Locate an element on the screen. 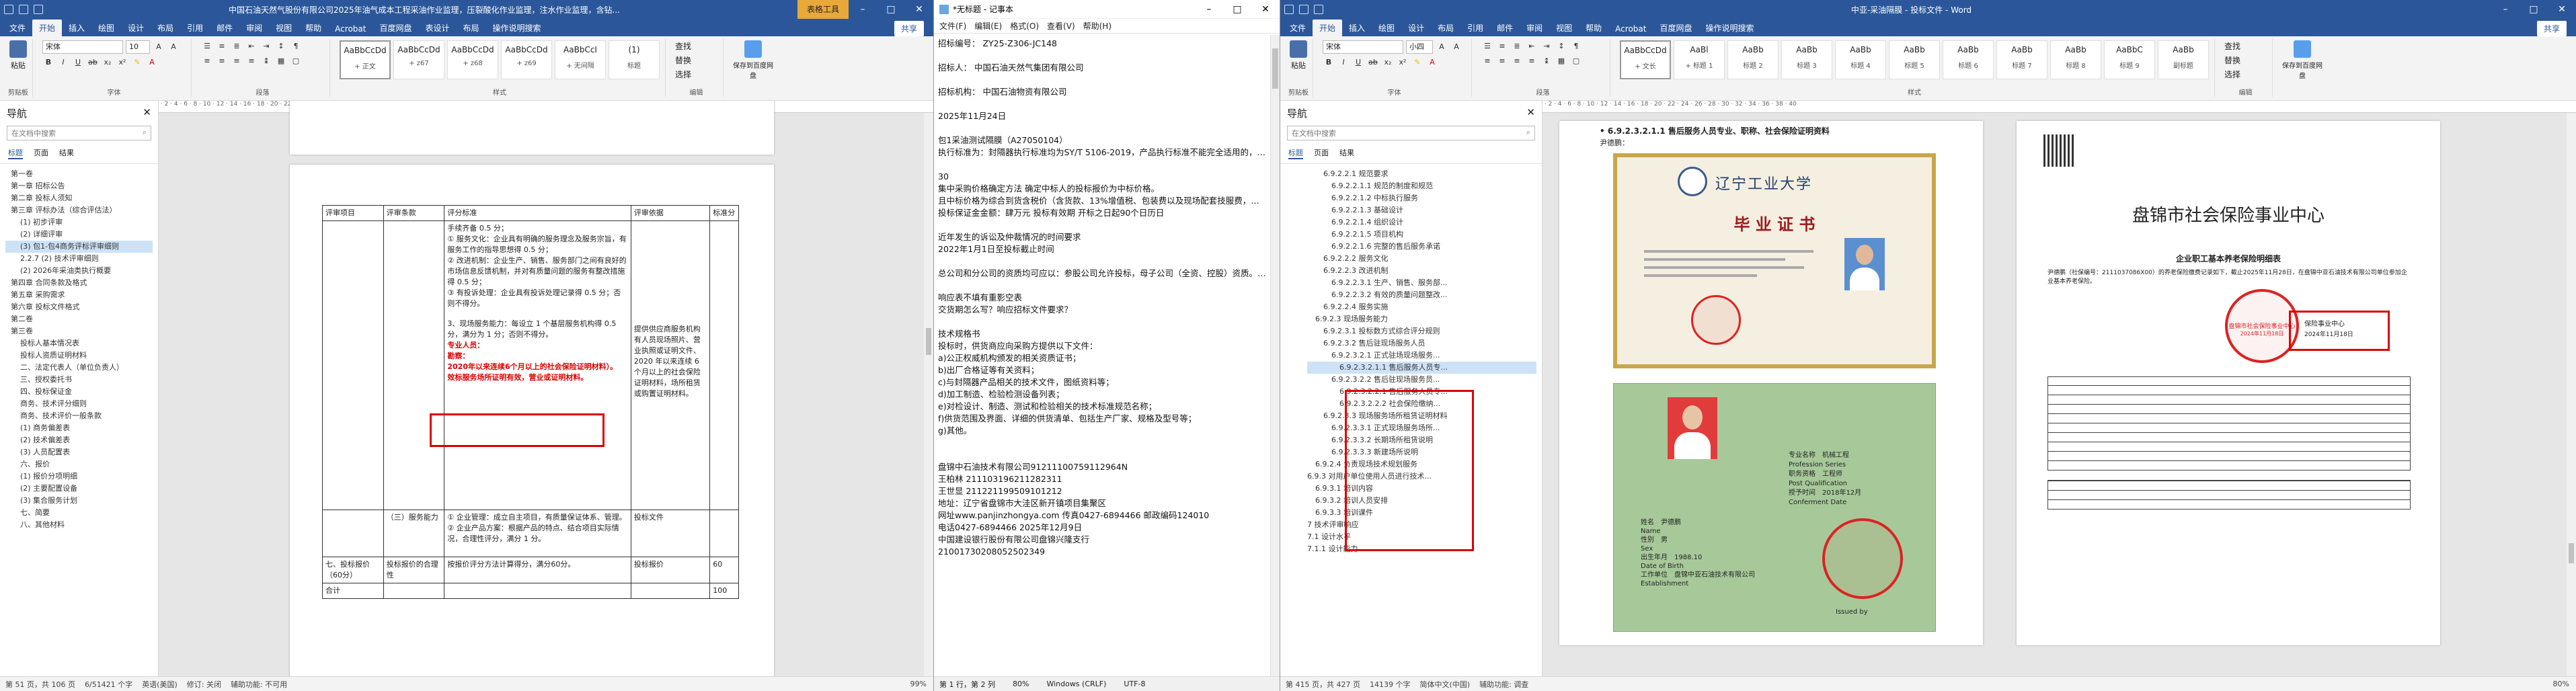  close-icon: ✕ is located at coordinates (2562, 10).